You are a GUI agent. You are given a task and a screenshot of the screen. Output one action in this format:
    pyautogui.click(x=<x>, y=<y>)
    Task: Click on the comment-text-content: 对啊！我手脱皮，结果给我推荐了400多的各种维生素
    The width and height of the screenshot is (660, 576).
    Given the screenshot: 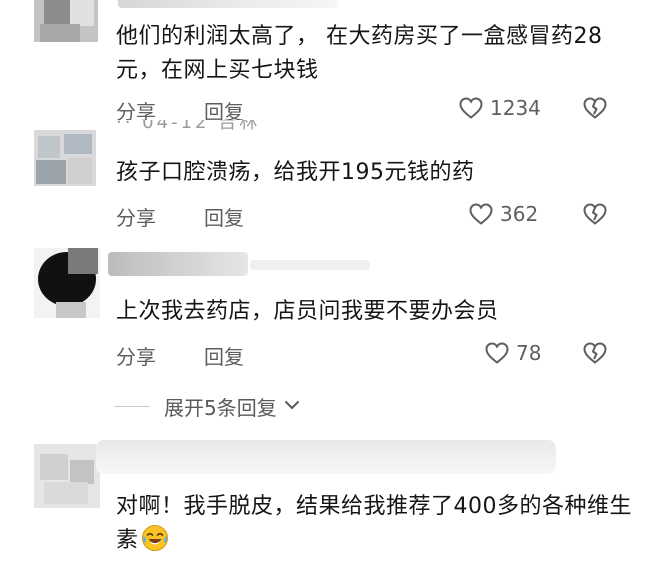 What is the action you would take?
    pyautogui.click(x=374, y=523)
    